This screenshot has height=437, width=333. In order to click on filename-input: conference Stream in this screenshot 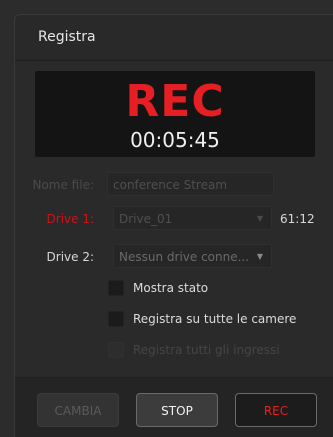, I will do `click(190, 184)`.